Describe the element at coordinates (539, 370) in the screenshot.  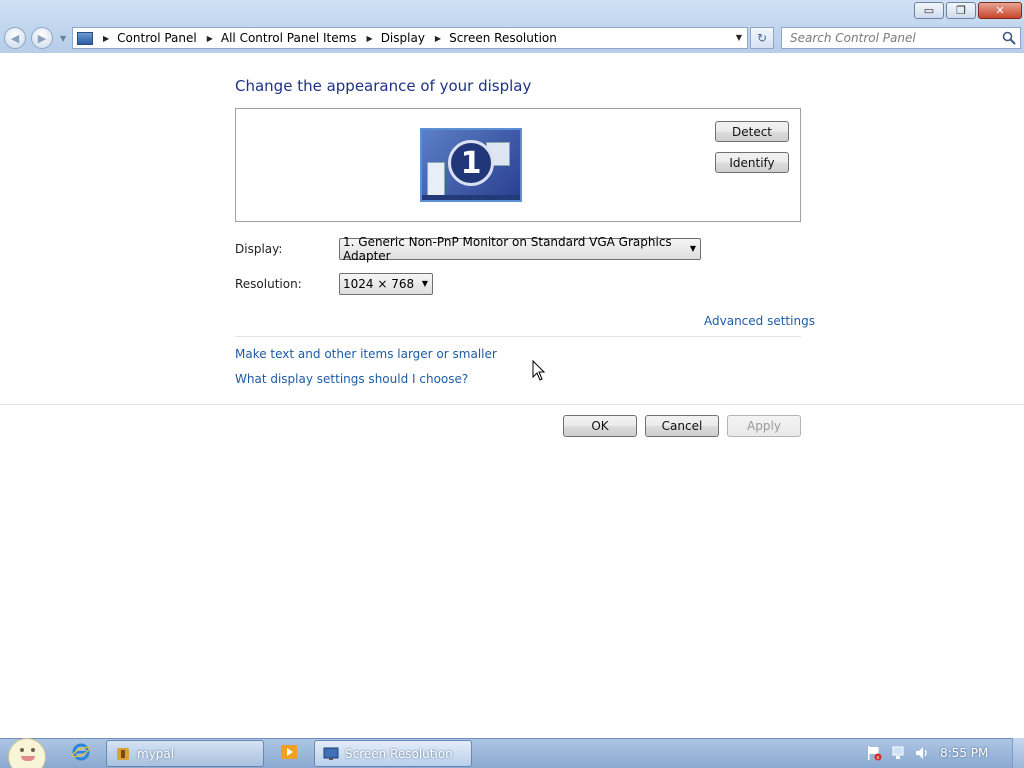
I see `mouse-pointer-icon` at that location.